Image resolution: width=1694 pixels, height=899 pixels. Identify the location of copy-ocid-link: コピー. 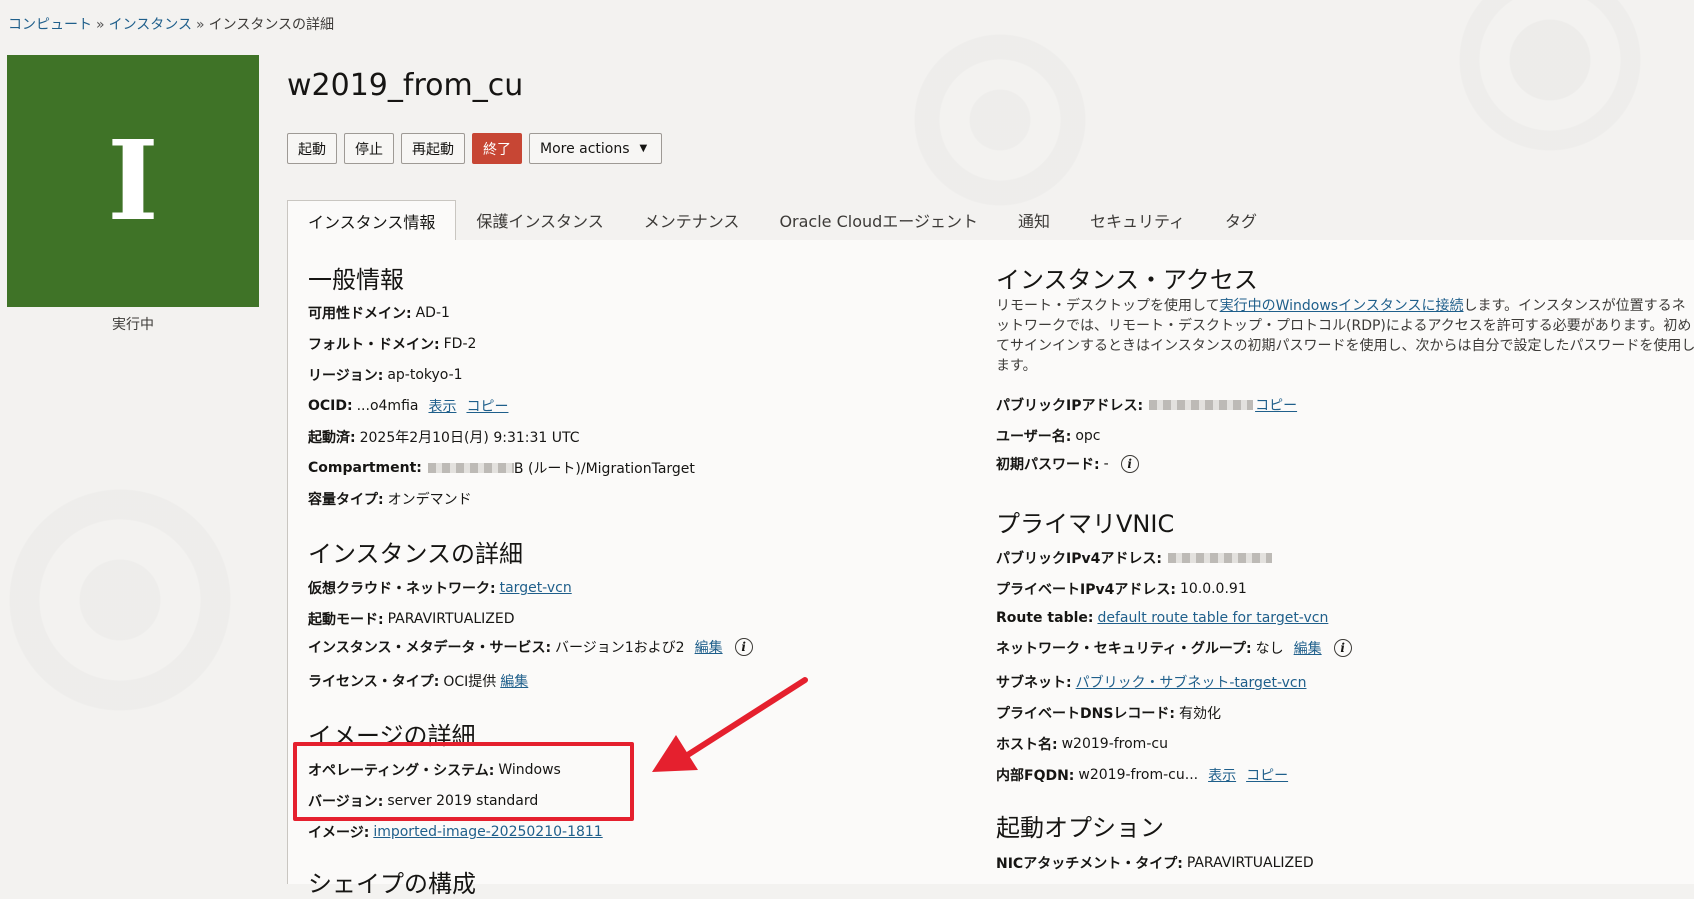
(487, 406).